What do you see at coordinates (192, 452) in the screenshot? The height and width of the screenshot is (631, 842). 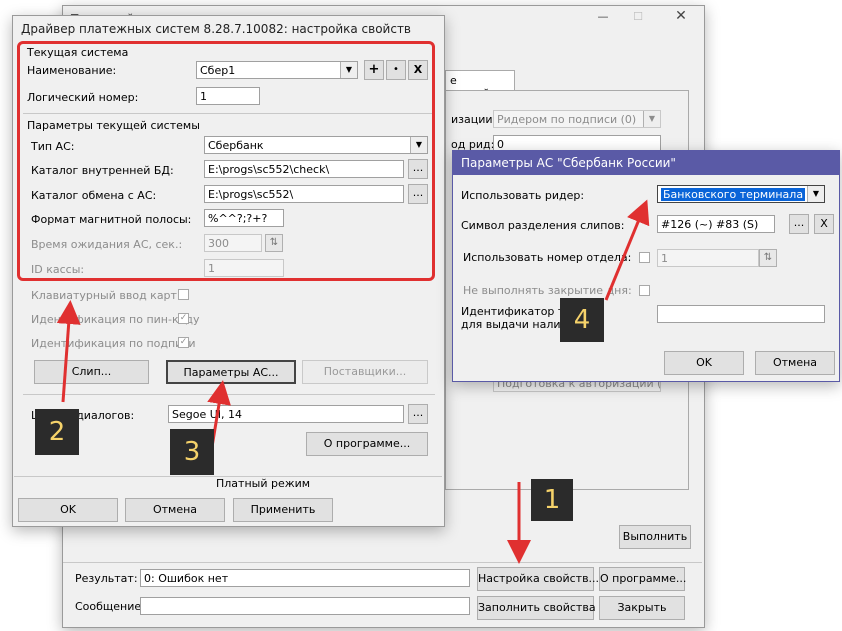 I see `callout-3: 3` at bounding box center [192, 452].